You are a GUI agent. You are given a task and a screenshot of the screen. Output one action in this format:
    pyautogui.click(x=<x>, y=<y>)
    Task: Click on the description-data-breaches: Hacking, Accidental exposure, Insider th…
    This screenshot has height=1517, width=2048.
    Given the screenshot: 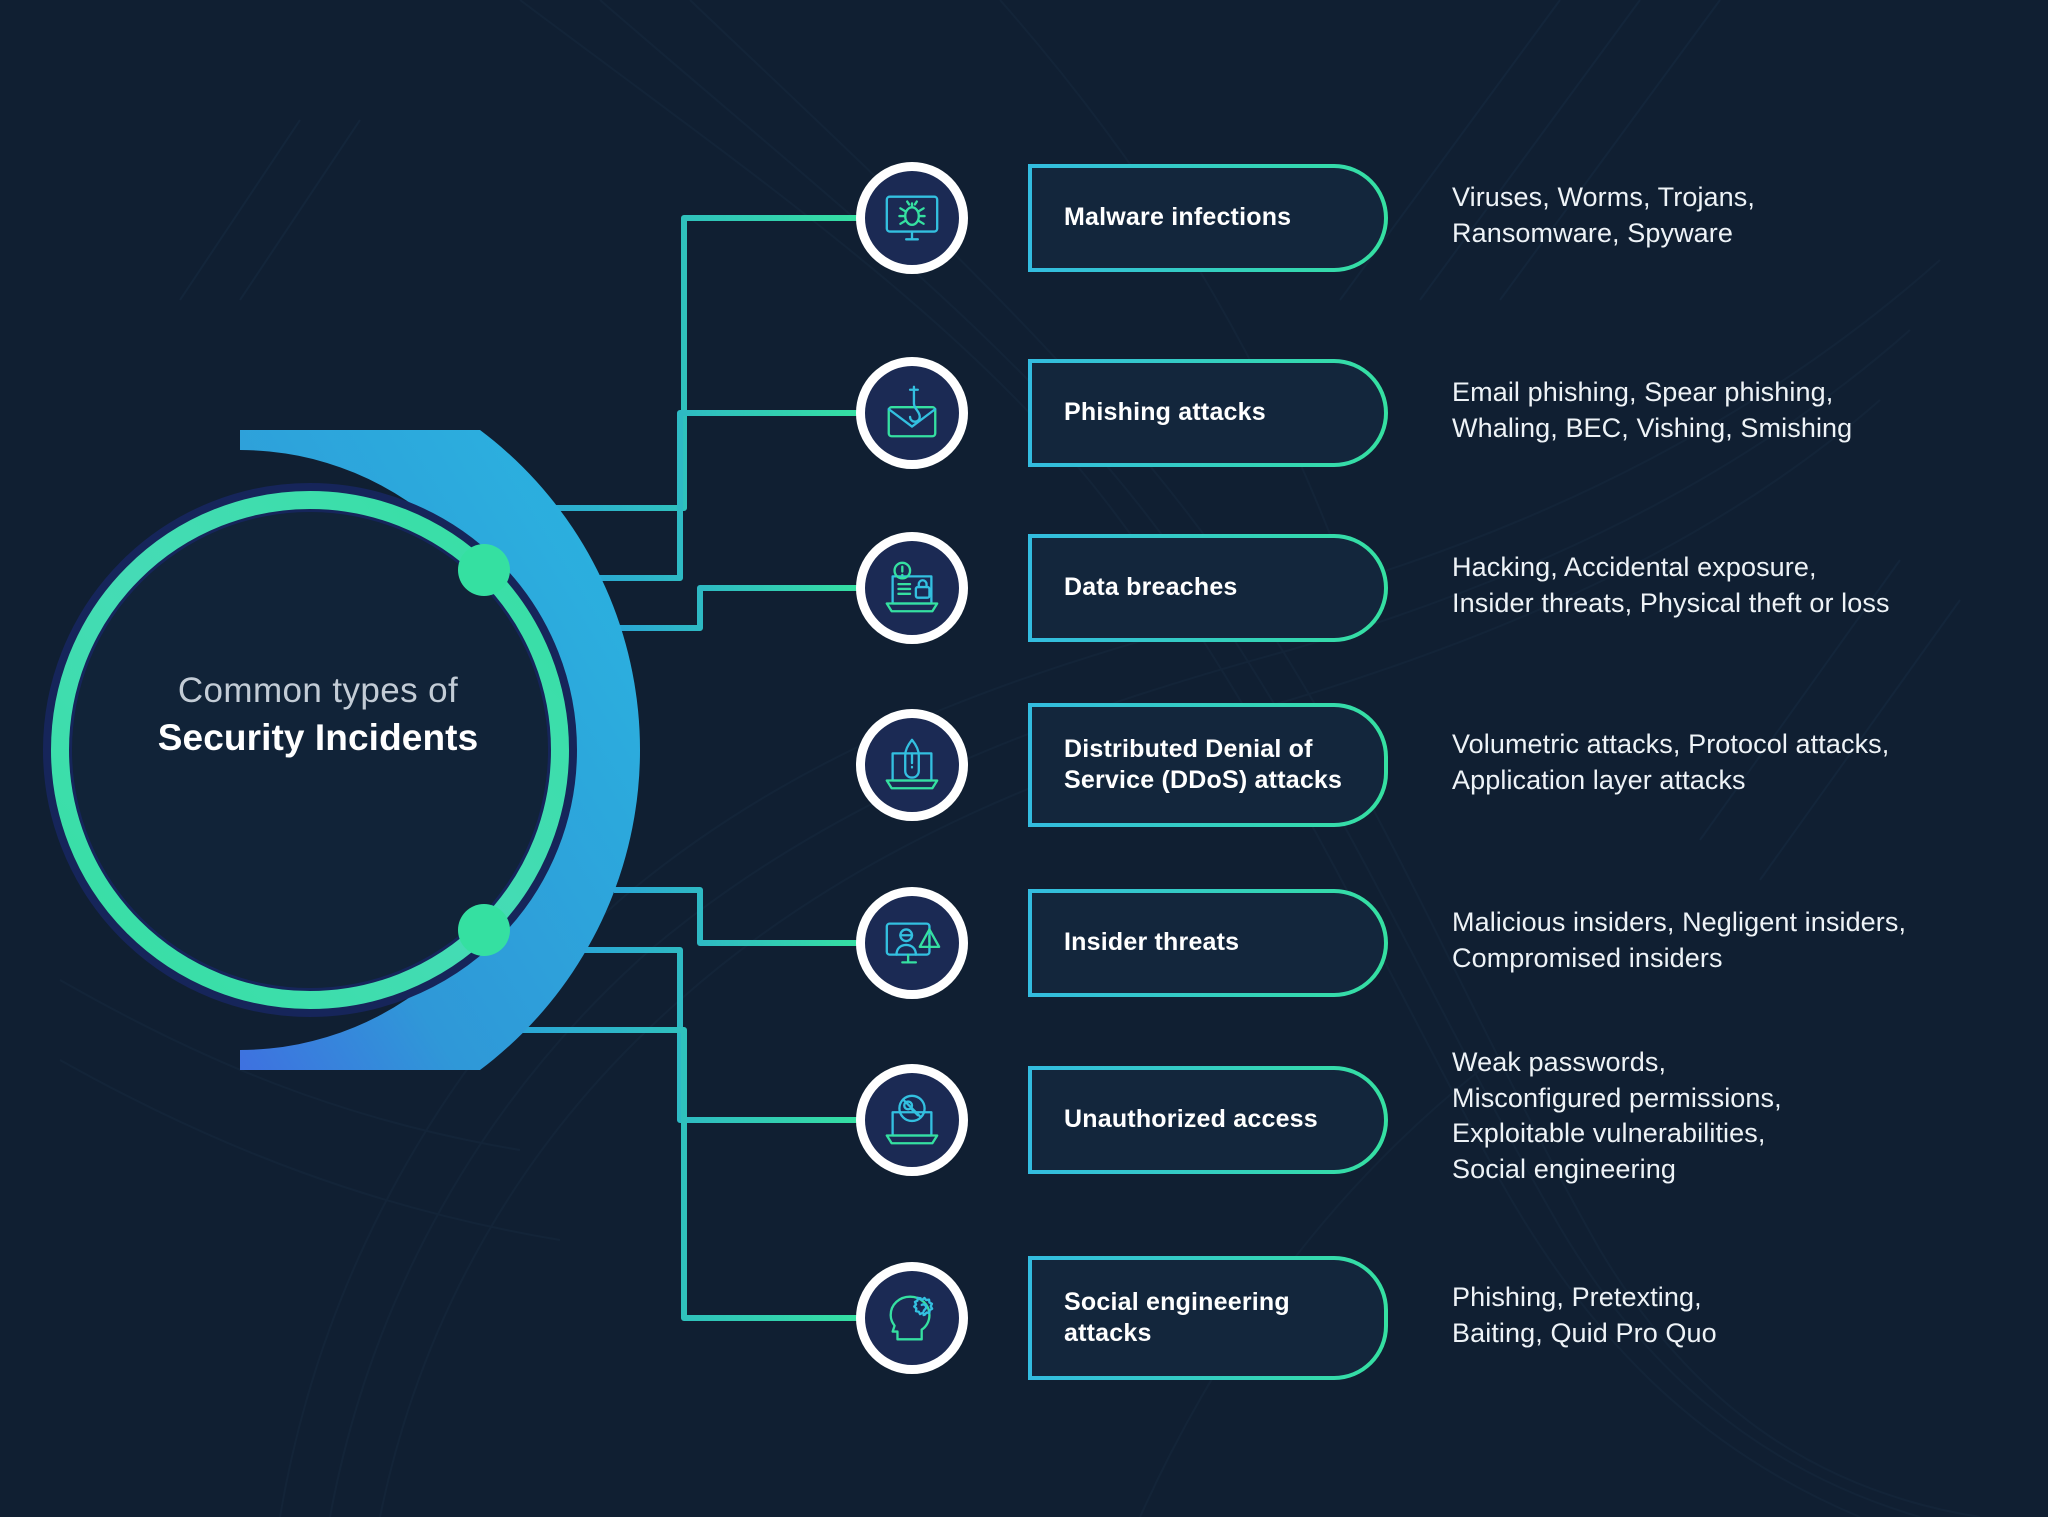 What is the action you would take?
    pyautogui.click(x=1671, y=585)
    